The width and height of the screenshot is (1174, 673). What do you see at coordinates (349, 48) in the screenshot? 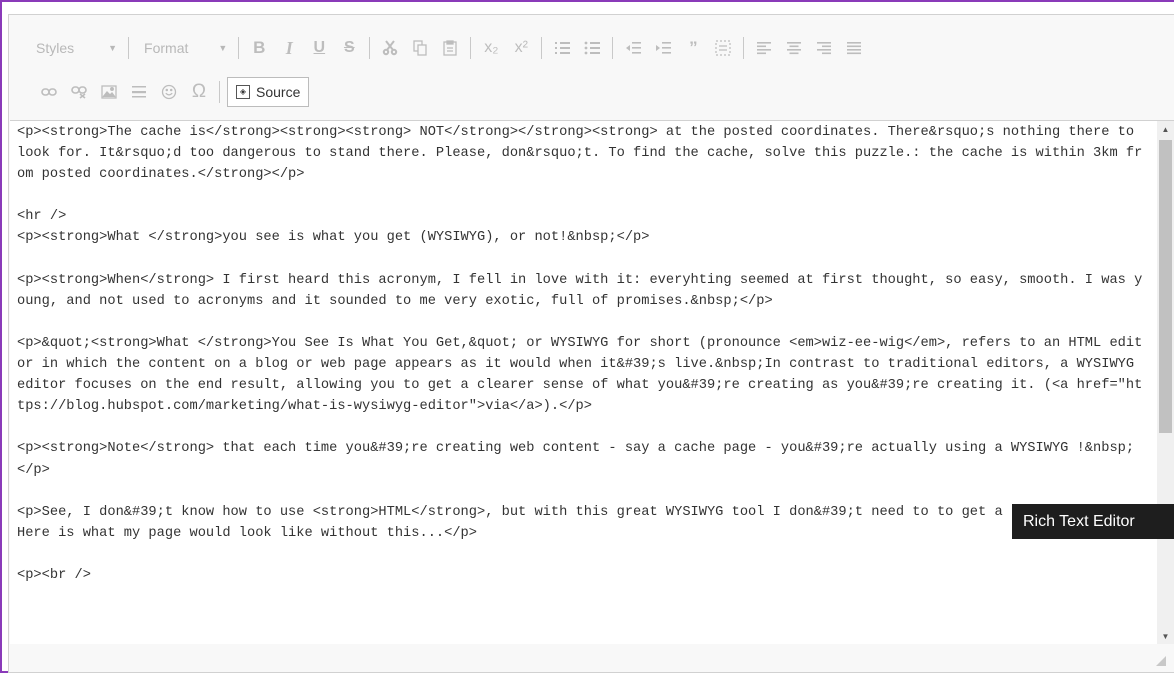
I see `strikethrough-button: S` at bounding box center [349, 48].